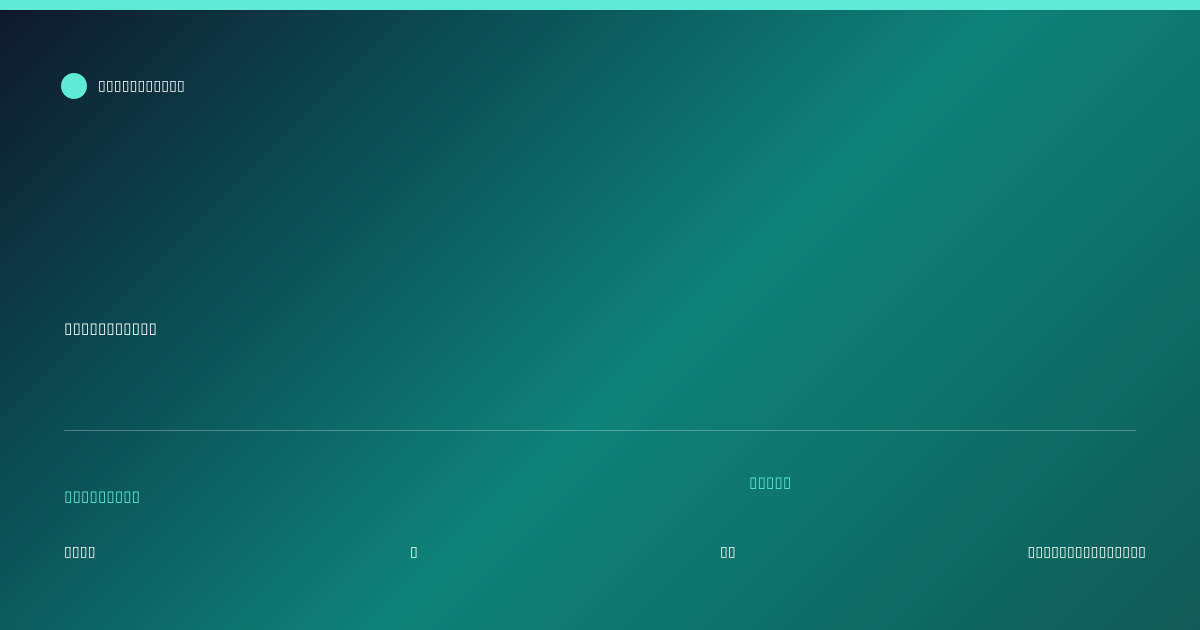 The width and height of the screenshot is (1200, 630). I want to click on brand-logo-icon, so click(74, 86).